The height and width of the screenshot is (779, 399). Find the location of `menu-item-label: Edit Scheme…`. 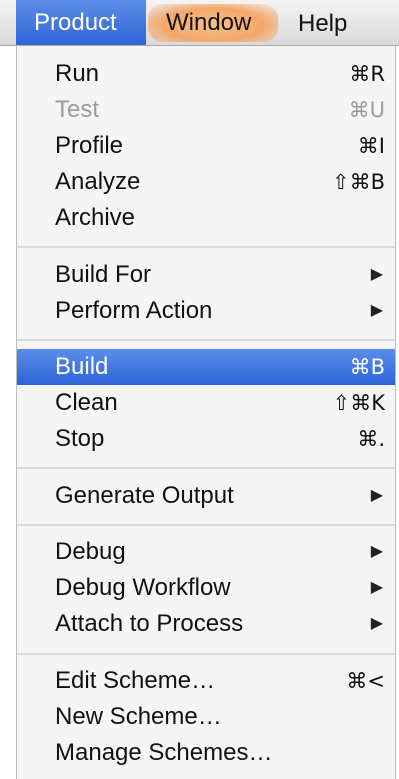

menu-item-label: Edit Scheme… is located at coordinates (135, 680).